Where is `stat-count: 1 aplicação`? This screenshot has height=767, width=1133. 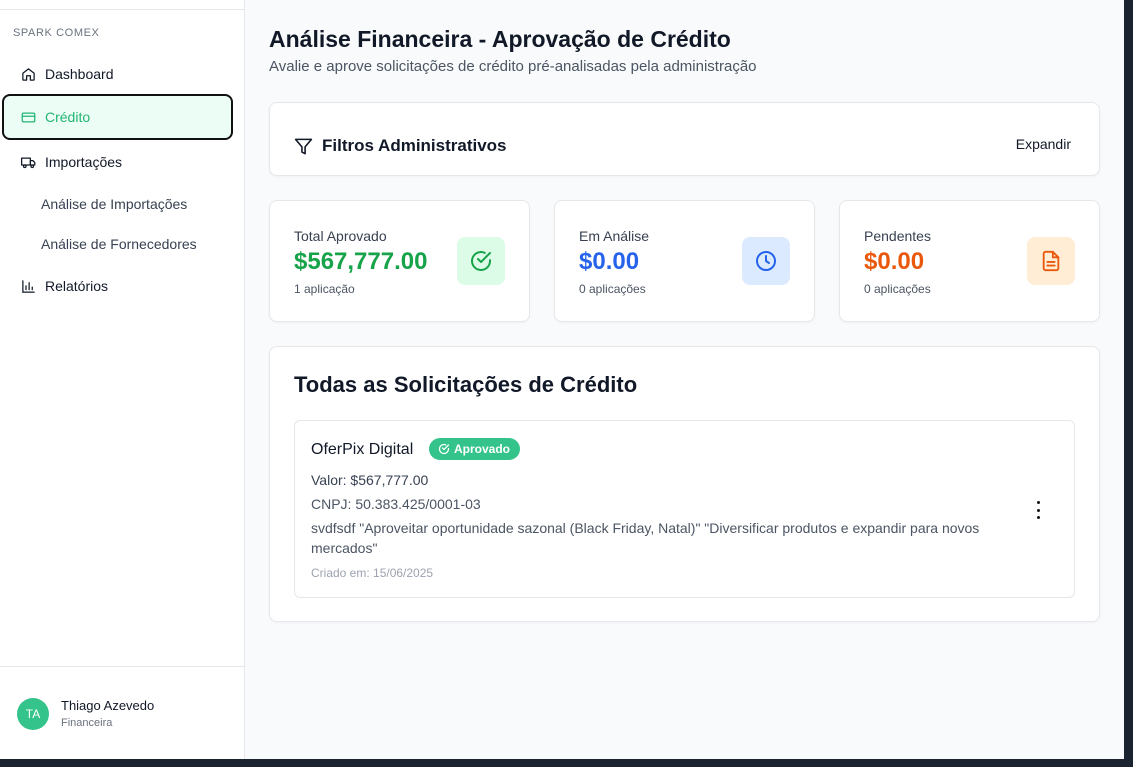
stat-count: 1 aplicação is located at coordinates (324, 289).